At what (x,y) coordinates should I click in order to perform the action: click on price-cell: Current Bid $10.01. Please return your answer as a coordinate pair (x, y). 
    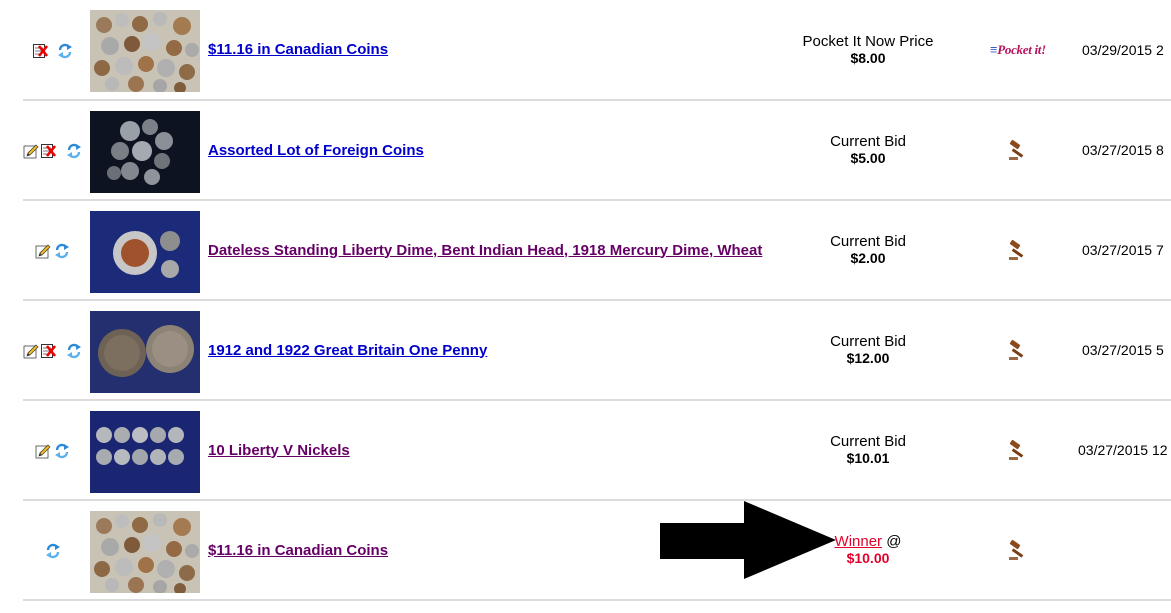
    Looking at the image, I should click on (868, 450).